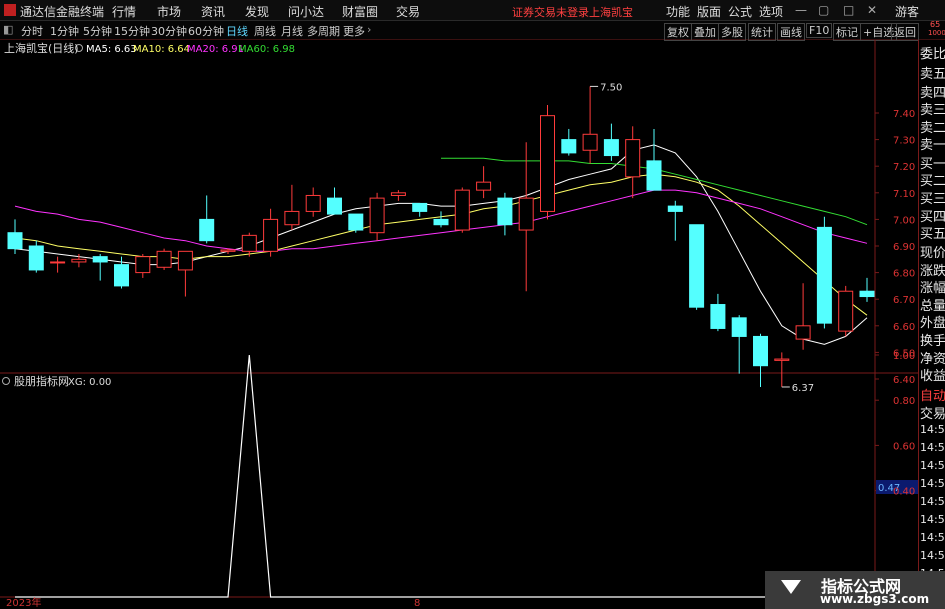  Describe the element at coordinates (791, 32) in the screenshot. I see `btn-huaxian: 画线` at that location.